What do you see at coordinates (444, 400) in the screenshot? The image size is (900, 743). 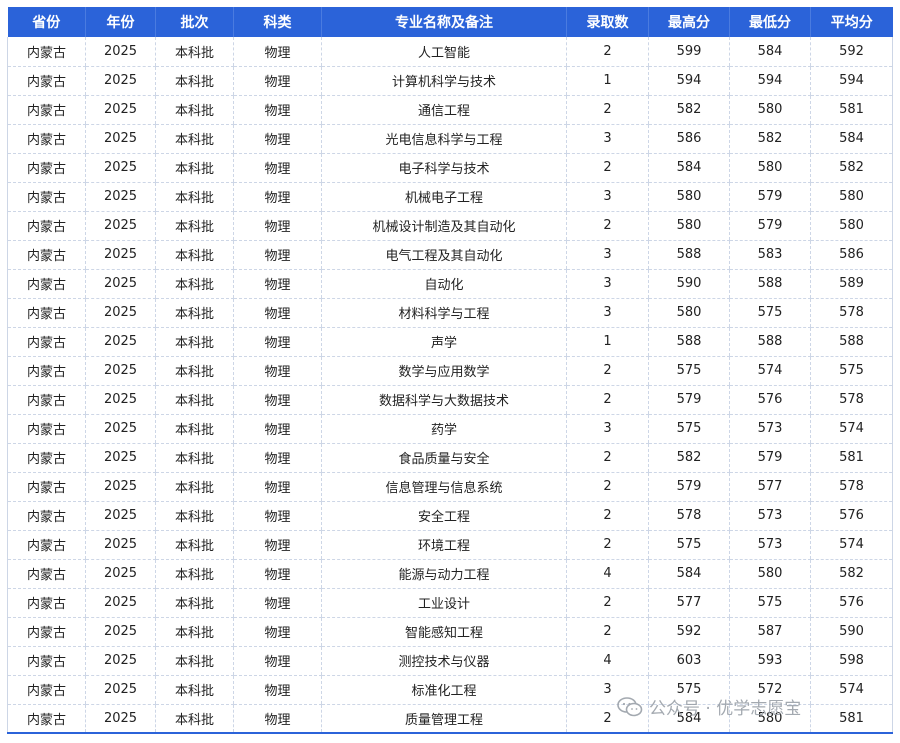 I see `cell-major: 数据科学与大数据技术` at bounding box center [444, 400].